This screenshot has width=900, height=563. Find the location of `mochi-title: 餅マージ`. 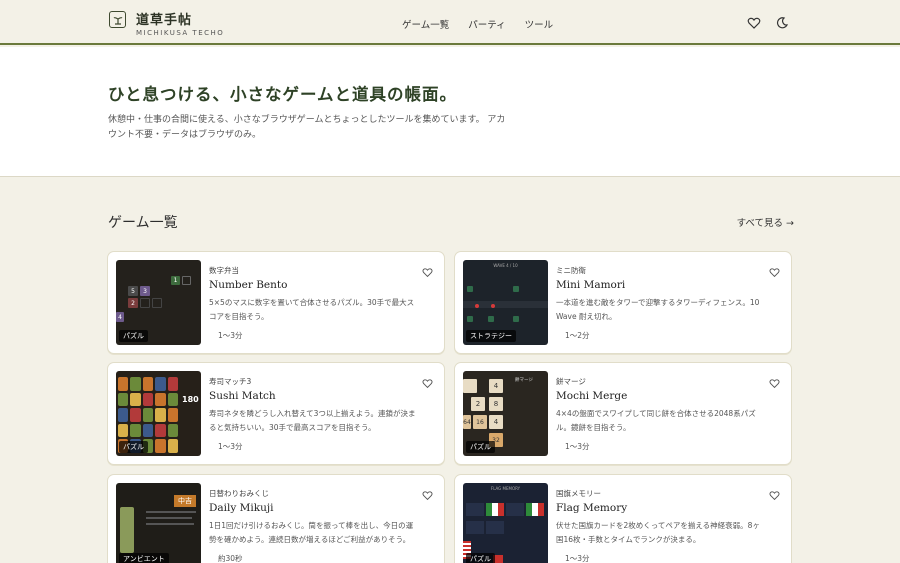

mochi-title: 餅マージ is located at coordinates (524, 380).